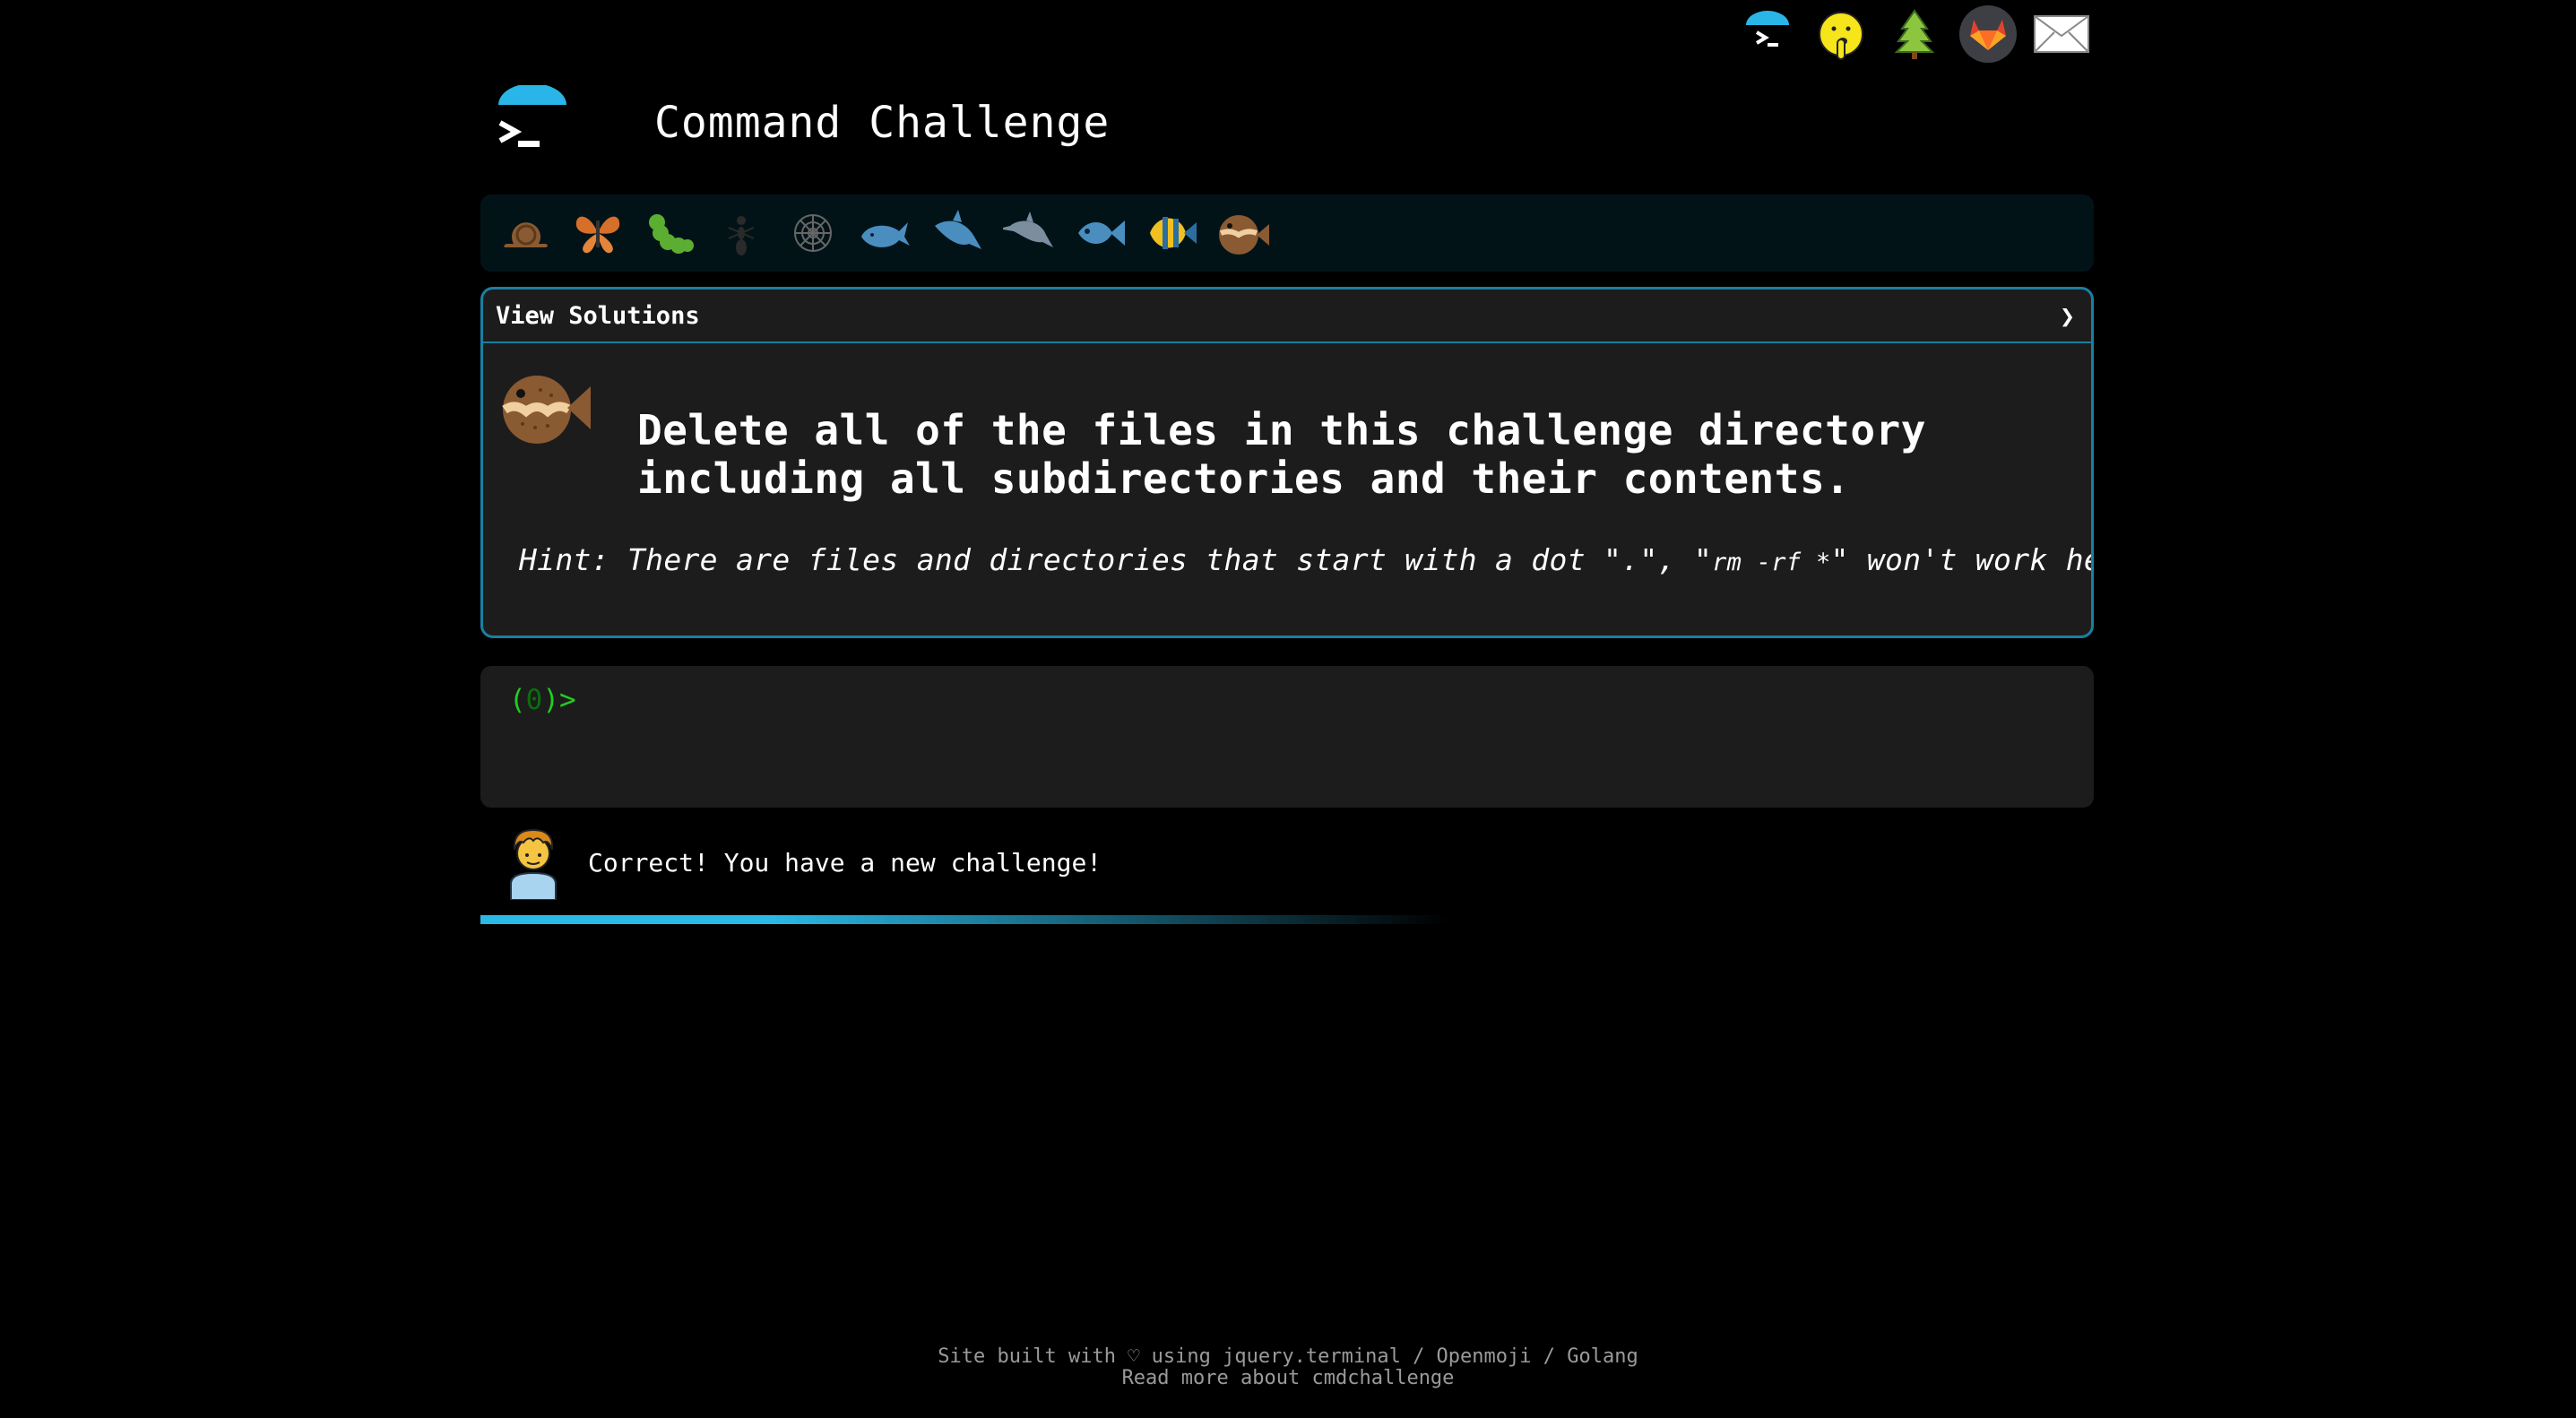 This screenshot has height=1418, width=2576. I want to click on shark-icon, so click(956, 233).